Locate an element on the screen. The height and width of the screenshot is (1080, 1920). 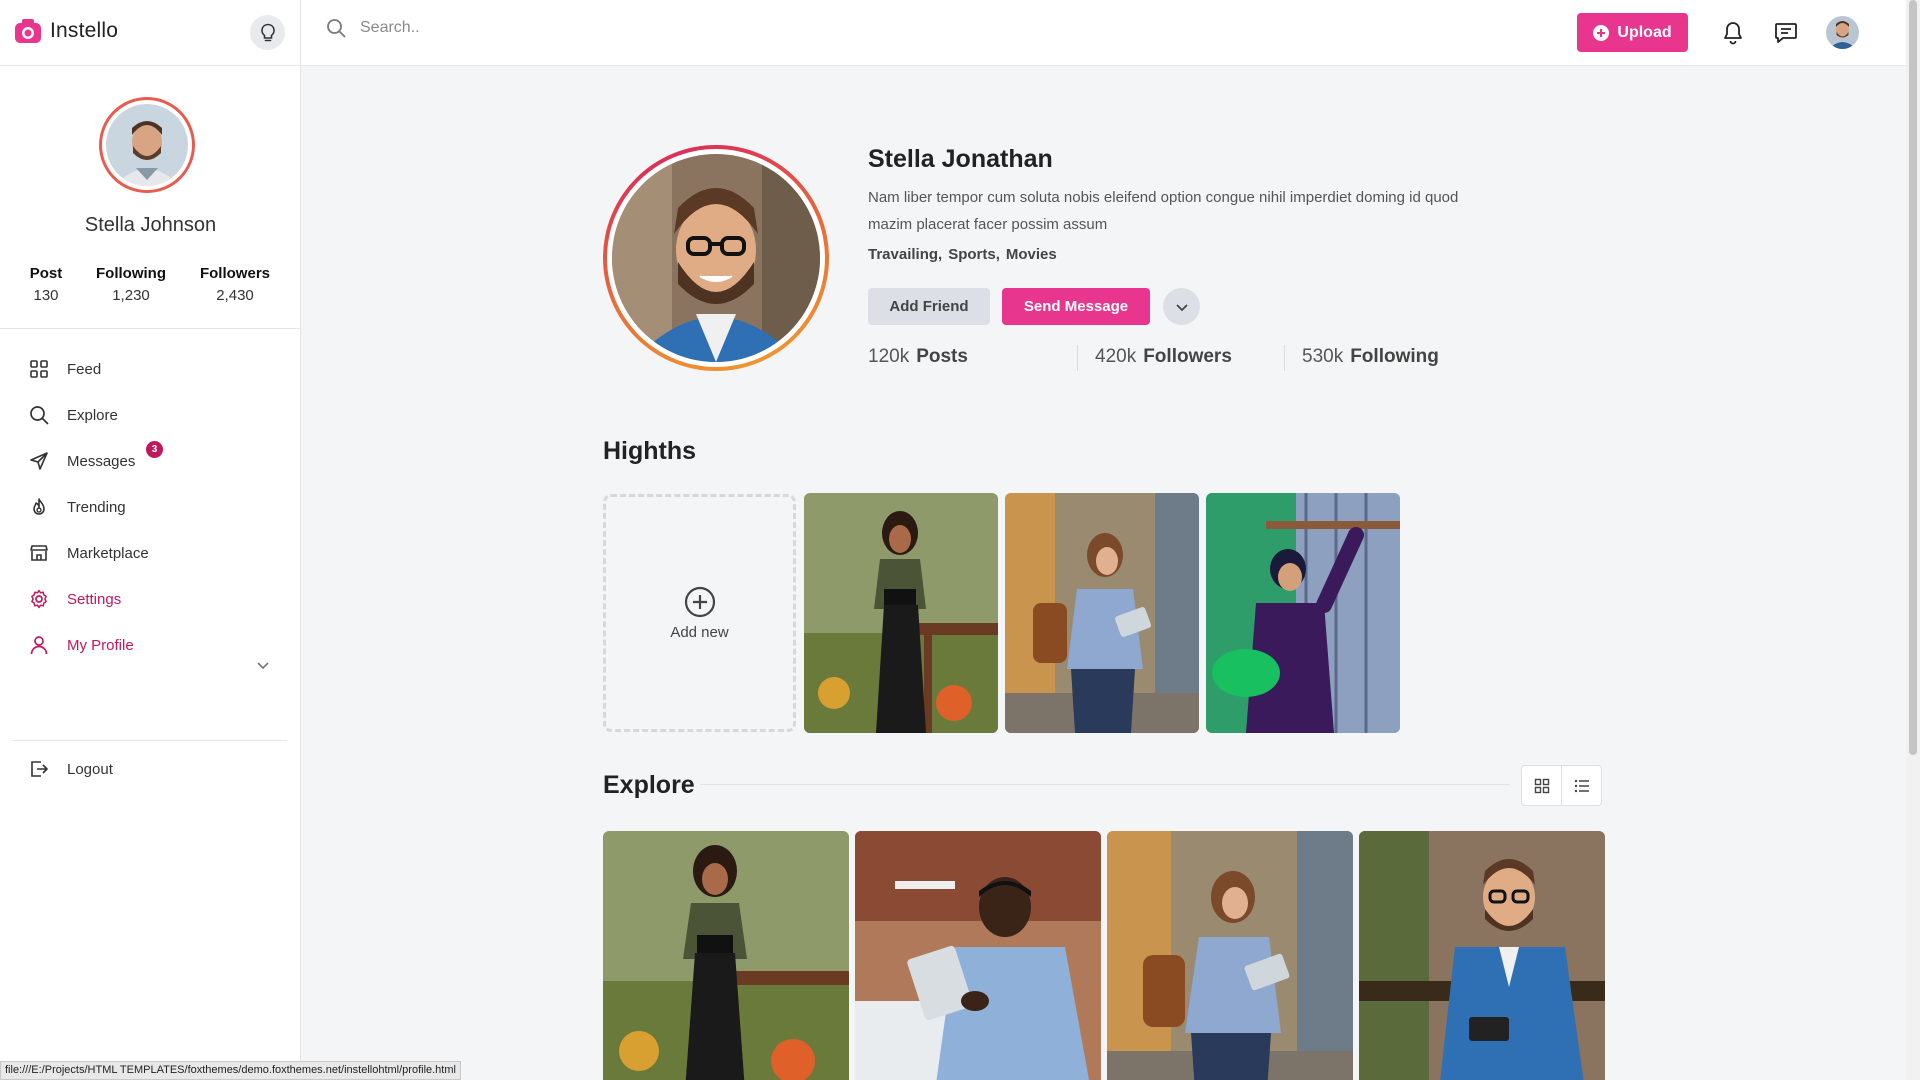
sidebar-item-label: Settings is located at coordinates (94, 599).